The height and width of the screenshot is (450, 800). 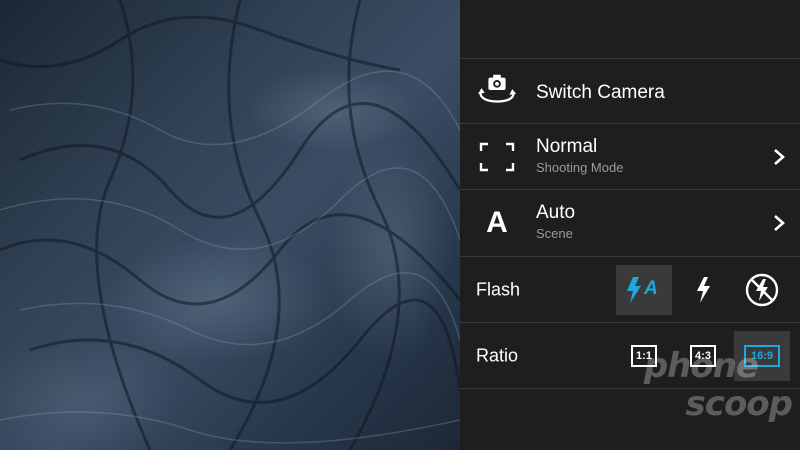 I want to click on ratio-16-9-label: 16:9, so click(x=762, y=355).